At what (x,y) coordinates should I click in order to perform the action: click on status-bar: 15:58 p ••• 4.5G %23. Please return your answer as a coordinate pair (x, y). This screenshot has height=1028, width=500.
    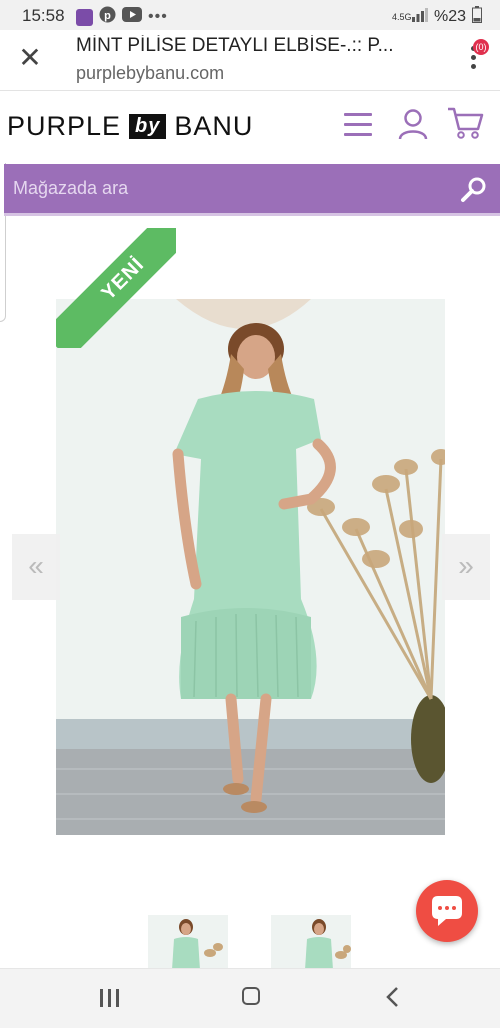
    Looking at the image, I should click on (250, 15).